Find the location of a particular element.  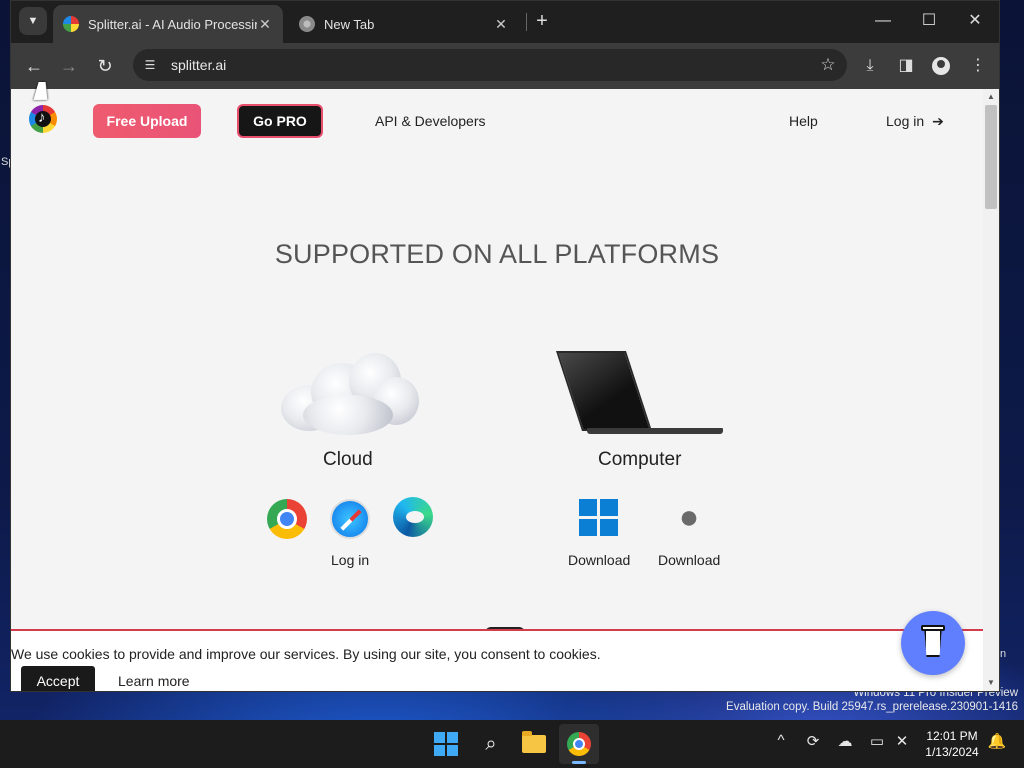

page-scrollbar: ▲ ▼ is located at coordinates (991, 390).